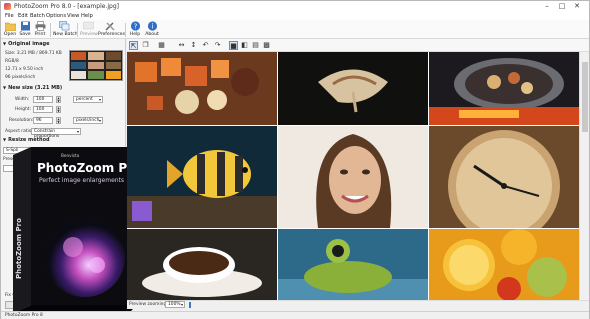 This screenshot has height=319, width=590. I want to click on height-input: 100, so click(43, 109).